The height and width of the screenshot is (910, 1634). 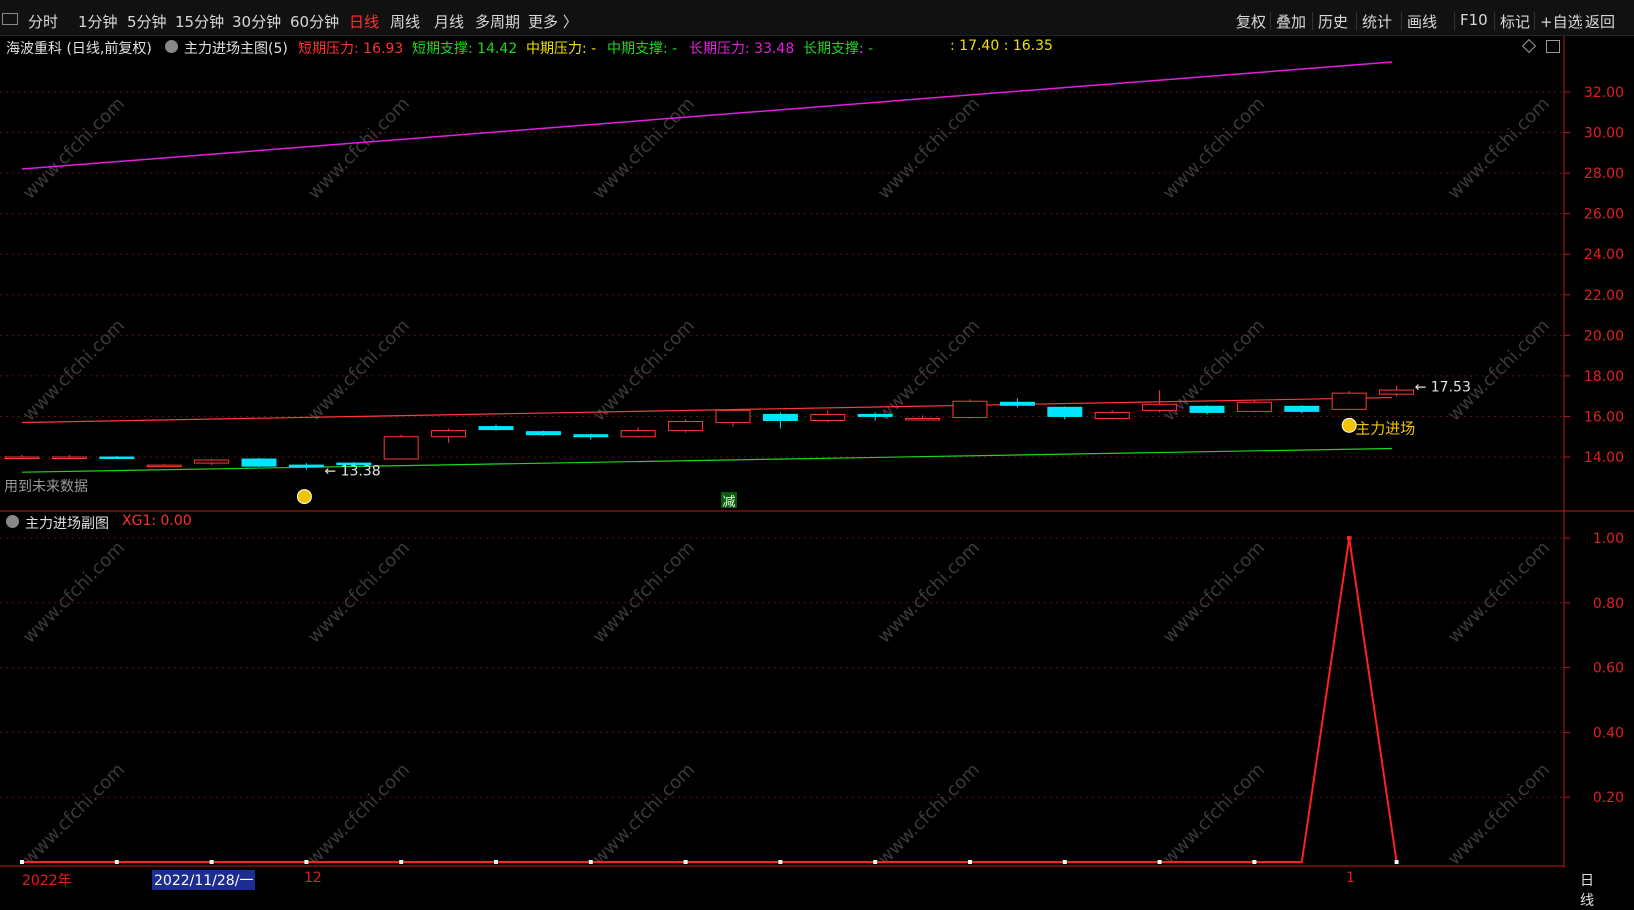 What do you see at coordinates (1604, 458) in the screenshot?
I see `price-label: 14.00` at bounding box center [1604, 458].